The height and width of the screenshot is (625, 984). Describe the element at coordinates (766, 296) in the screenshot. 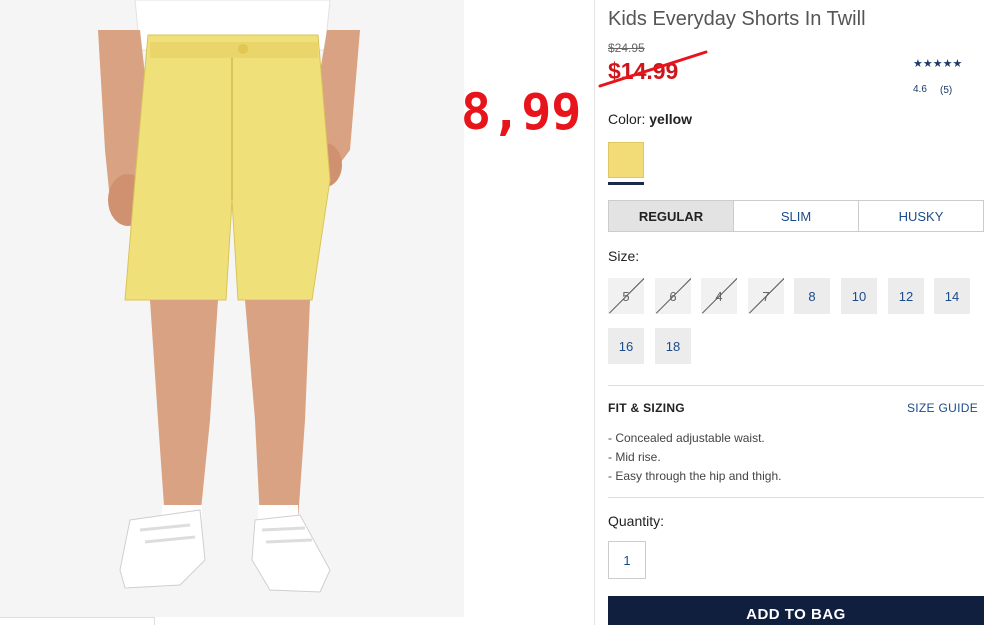

I see `size-option-7: 7` at that location.